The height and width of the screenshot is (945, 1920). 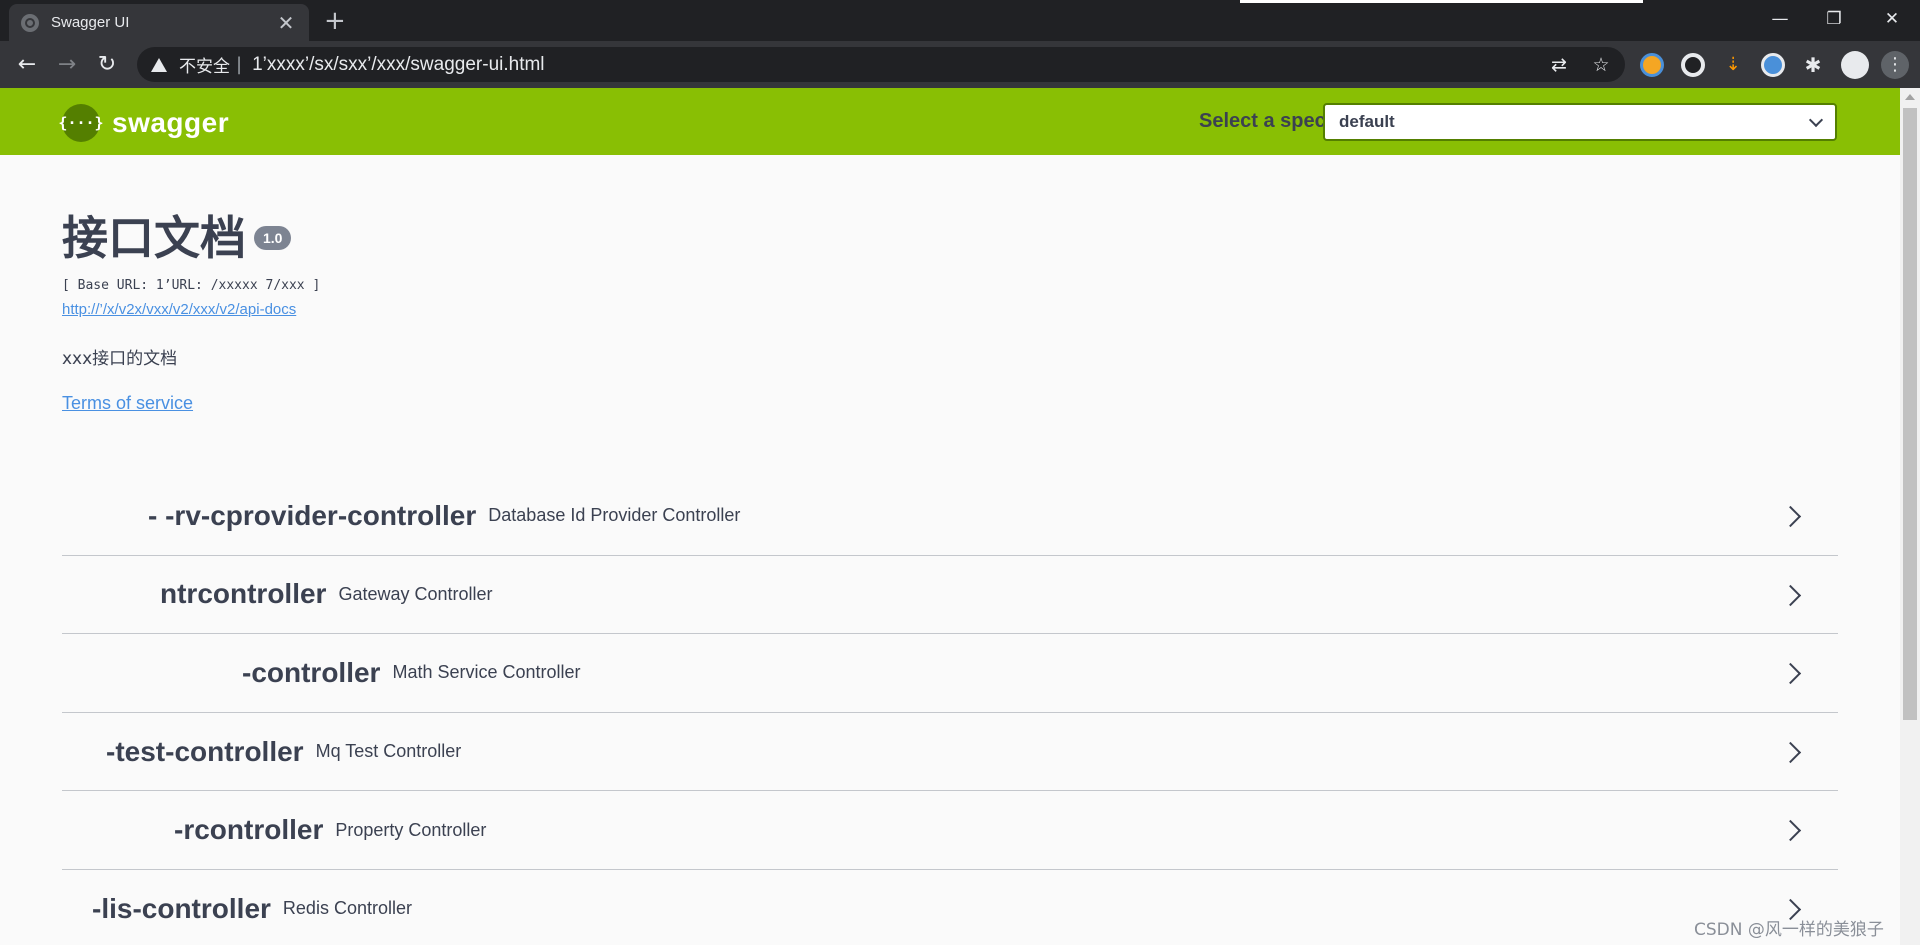 I want to click on controller-row: -lis-controller Redis Controller, so click(x=950, y=907).